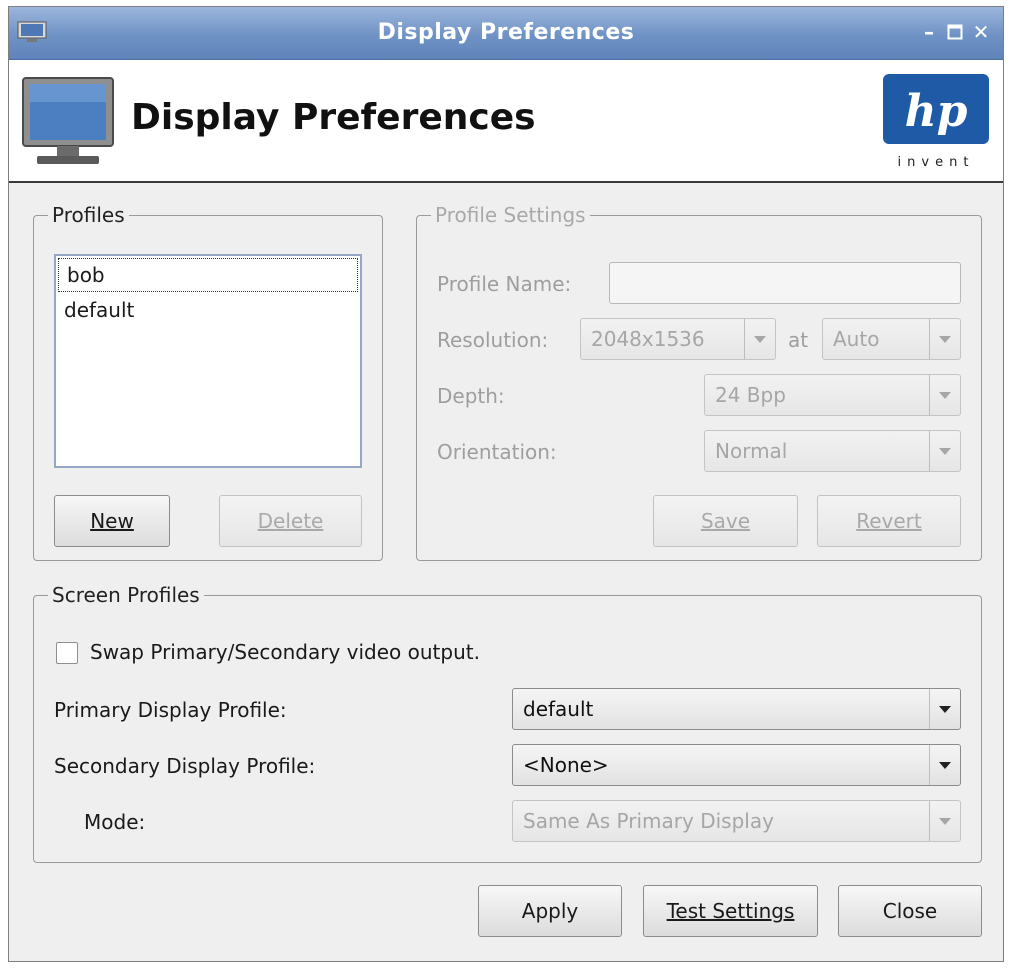 This screenshot has height=968, width=1012. Describe the element at coordinates (285, 652) in the screenshot. I see `swap-outputs-label: Swap Primary/Secondary video output.` at that location.